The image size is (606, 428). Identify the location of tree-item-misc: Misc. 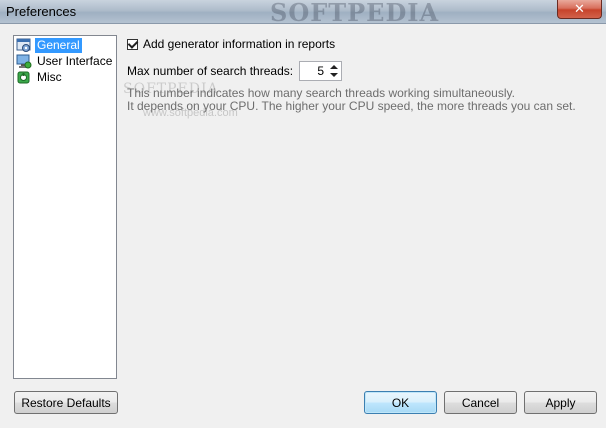
(40, 77).